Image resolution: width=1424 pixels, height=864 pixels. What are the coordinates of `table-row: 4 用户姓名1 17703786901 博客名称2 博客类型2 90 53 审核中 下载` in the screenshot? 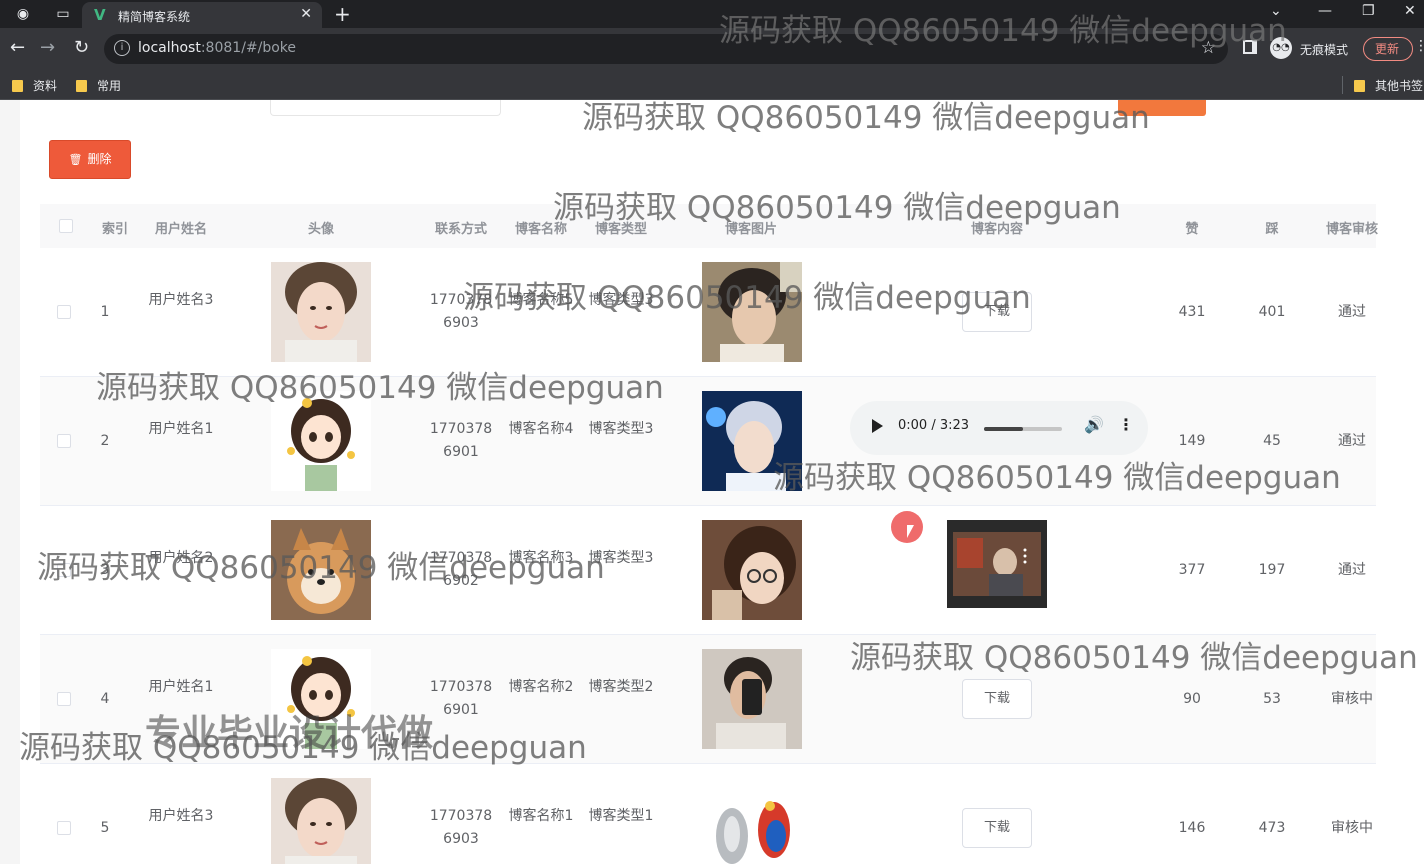 It's located at (708, 699).